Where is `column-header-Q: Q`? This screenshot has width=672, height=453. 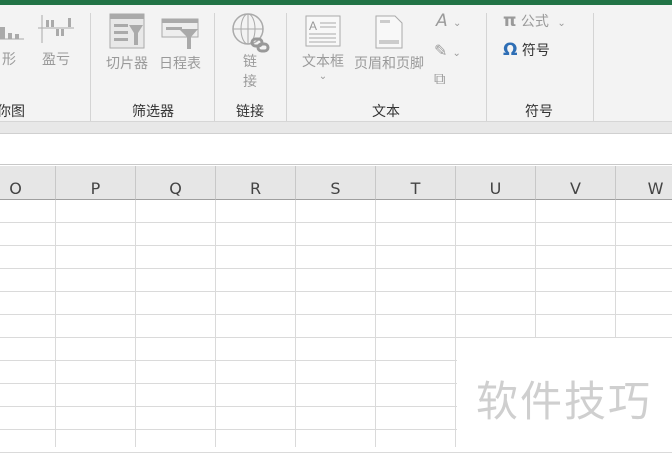 column-header-Q: Q is located at coordinates (176, 183).